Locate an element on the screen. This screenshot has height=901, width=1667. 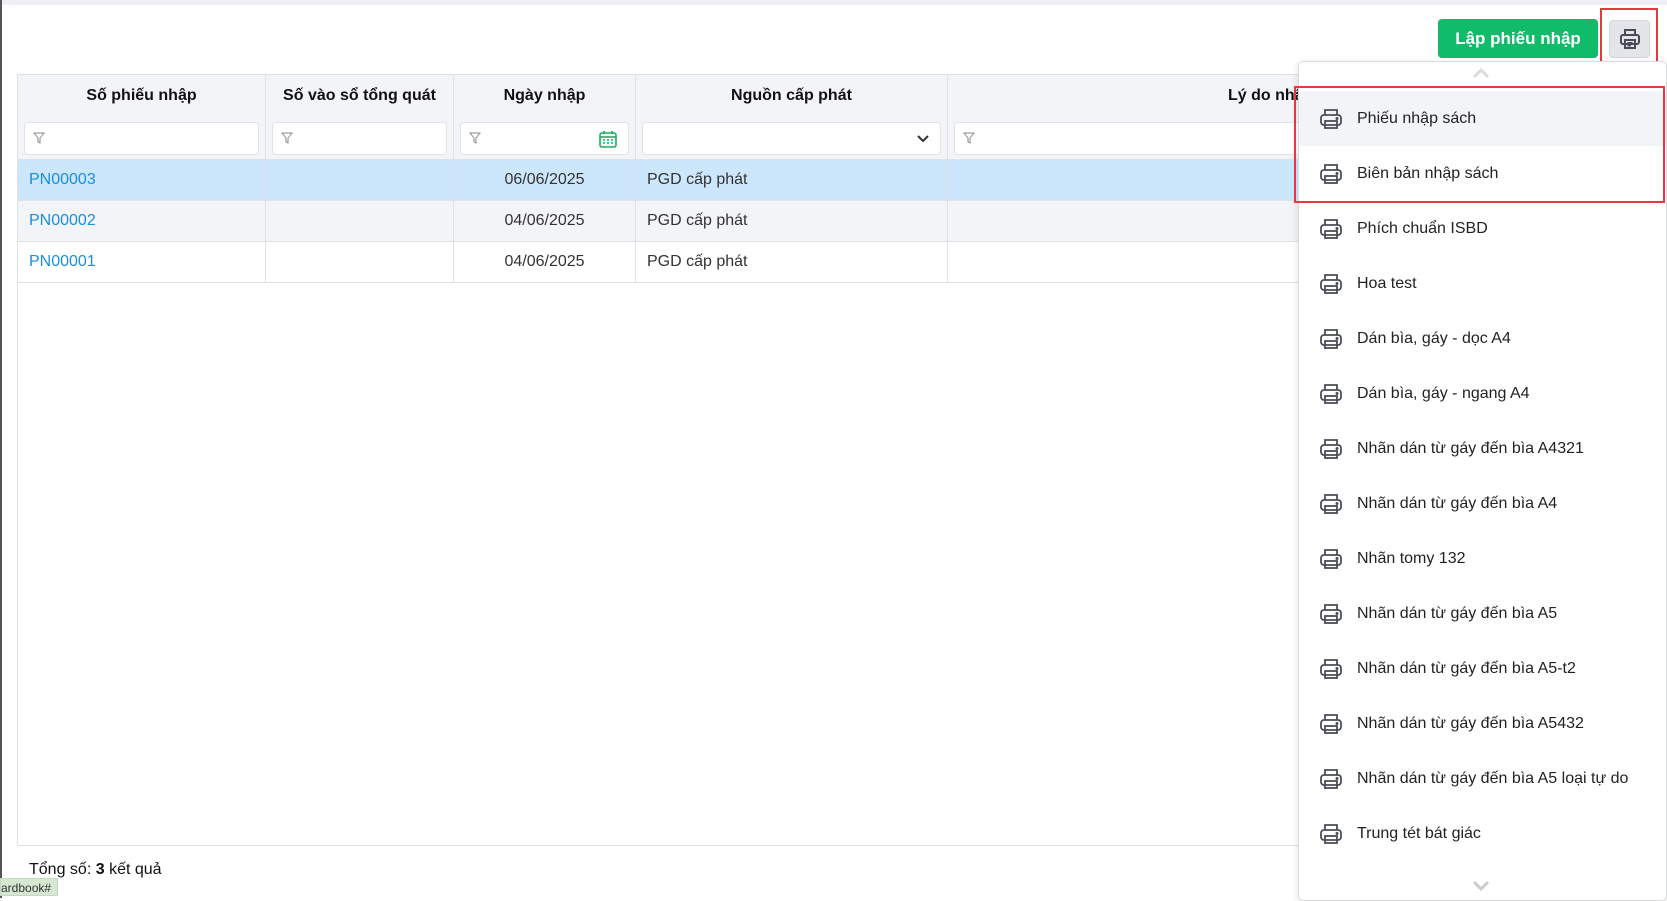
scroll-down-icon is located at coordinates (1481, 886).